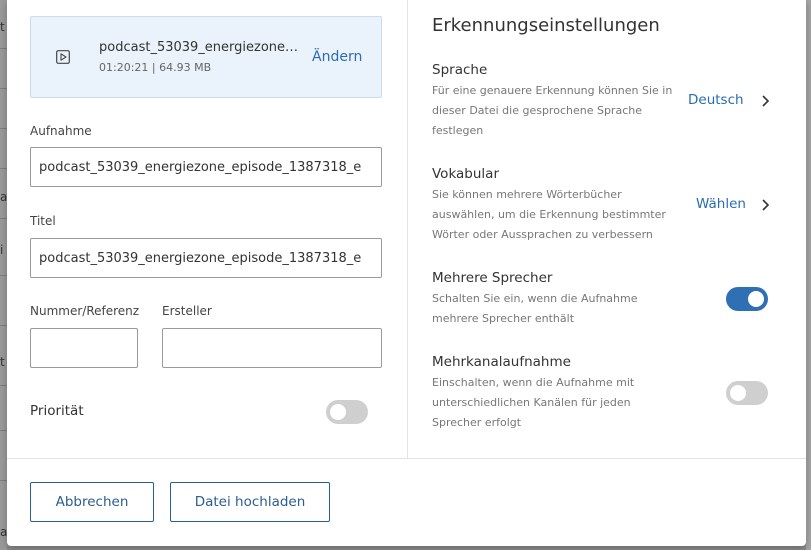  What do you see at coordinates (747, 393) in the screenshot?
I see `multichannel-toggle` at bounding box center [747, 393].